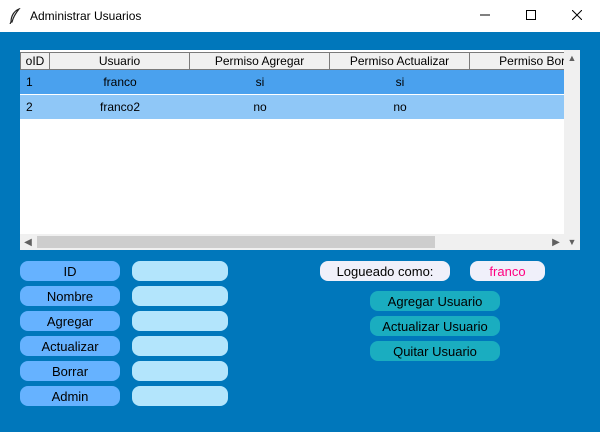 Image resolution: width=600 pixels, height=432 pixels. Describe the element at coordinates (435, 301) in the screenshot. I see `add-user-button: Agregar Usuario` at that location.